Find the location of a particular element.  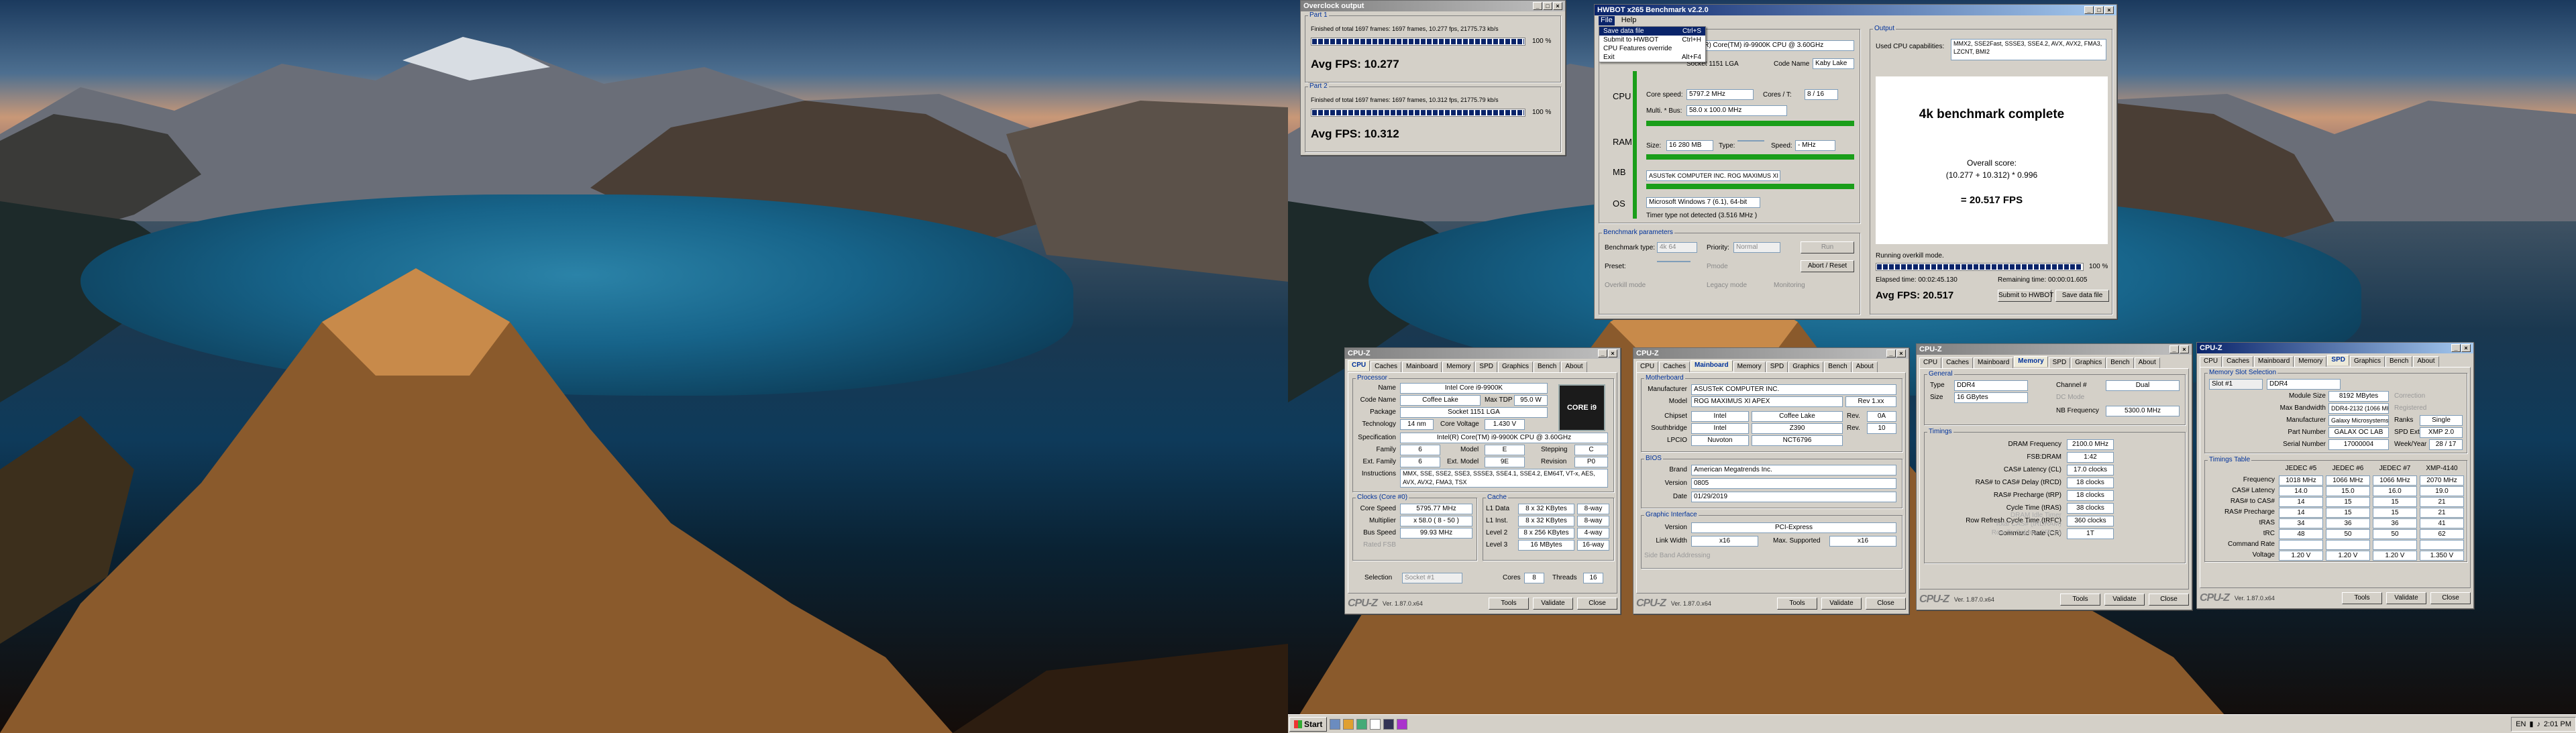

overkill-checkbox: Overkill mode is located at coordinates (1625, 285).